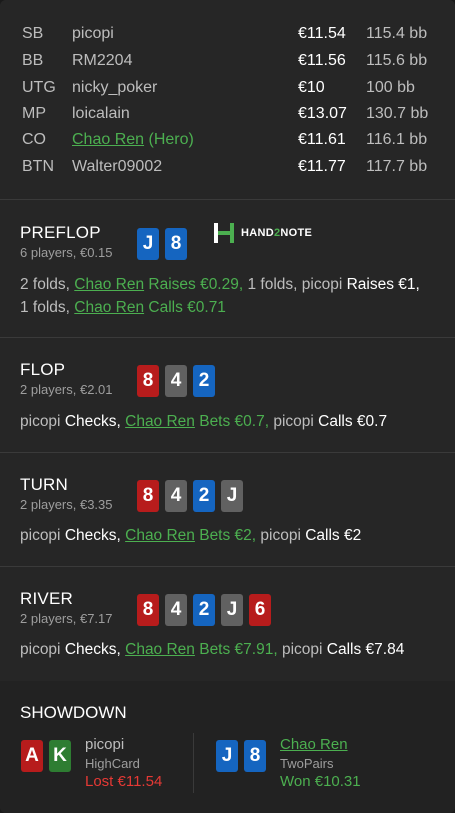  Describe the element at coordinates (224, 233) in the screenshot. I see `hand2note-logo-icon` at that location.